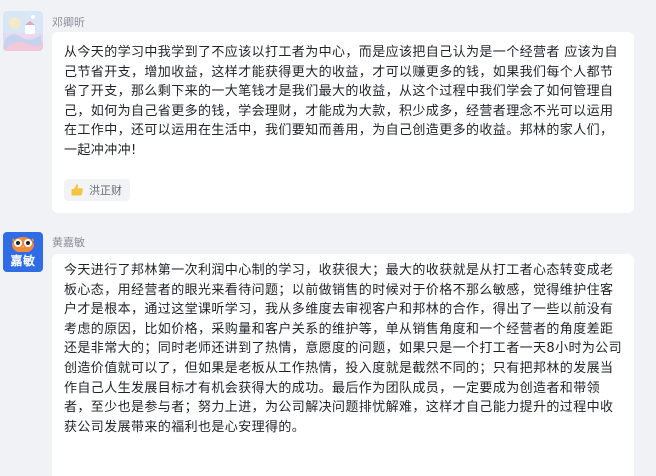 Image resolution: width=656 pixels, height=476 pixels. What do you see at coordinates (68, 22) in the screenshot?
I see `sender-name: 邓卿昕` at bounding box center [68, 22].